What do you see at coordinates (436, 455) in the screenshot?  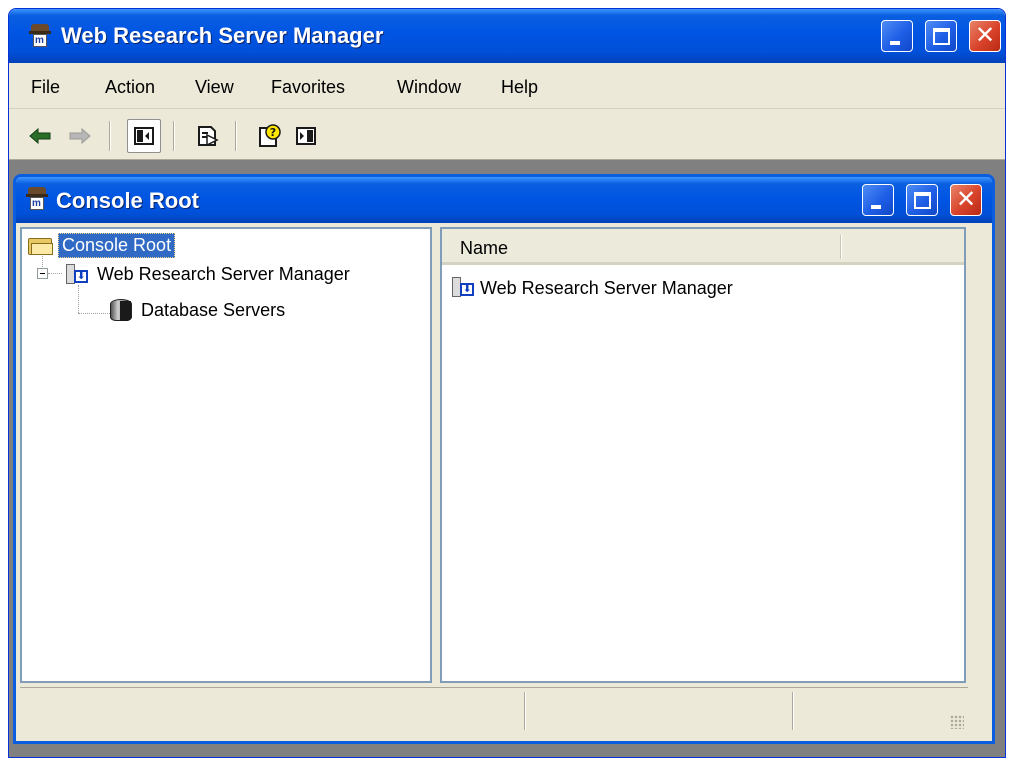 I see `pane-splitter` at bounding box center [436, 455].